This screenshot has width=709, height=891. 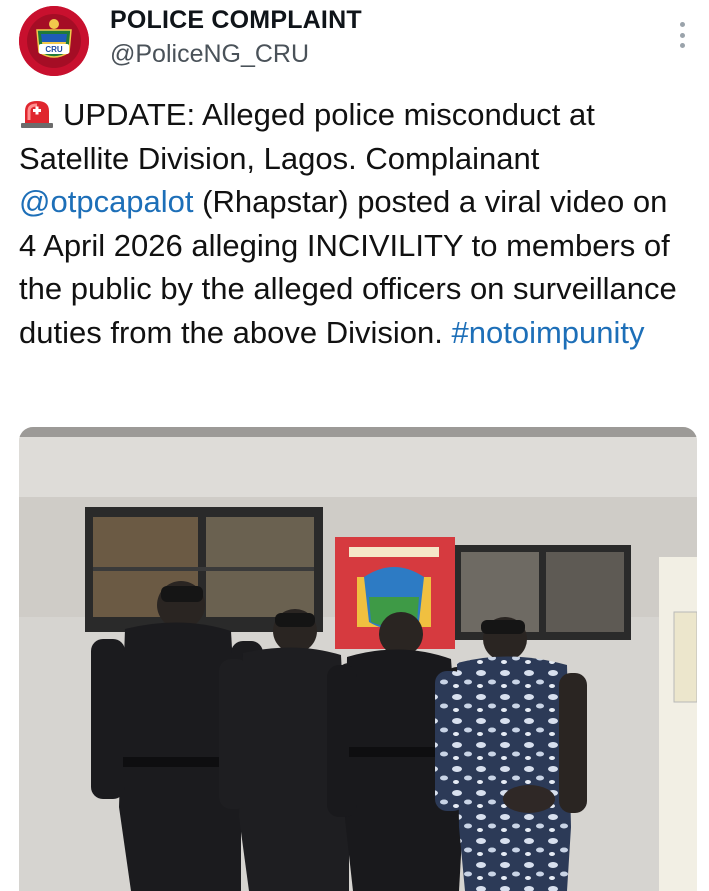 I want to click on tweet-header: CRU POLICE COMPLAINT @PoliceNG_CRU, so click(x=354, y=45).